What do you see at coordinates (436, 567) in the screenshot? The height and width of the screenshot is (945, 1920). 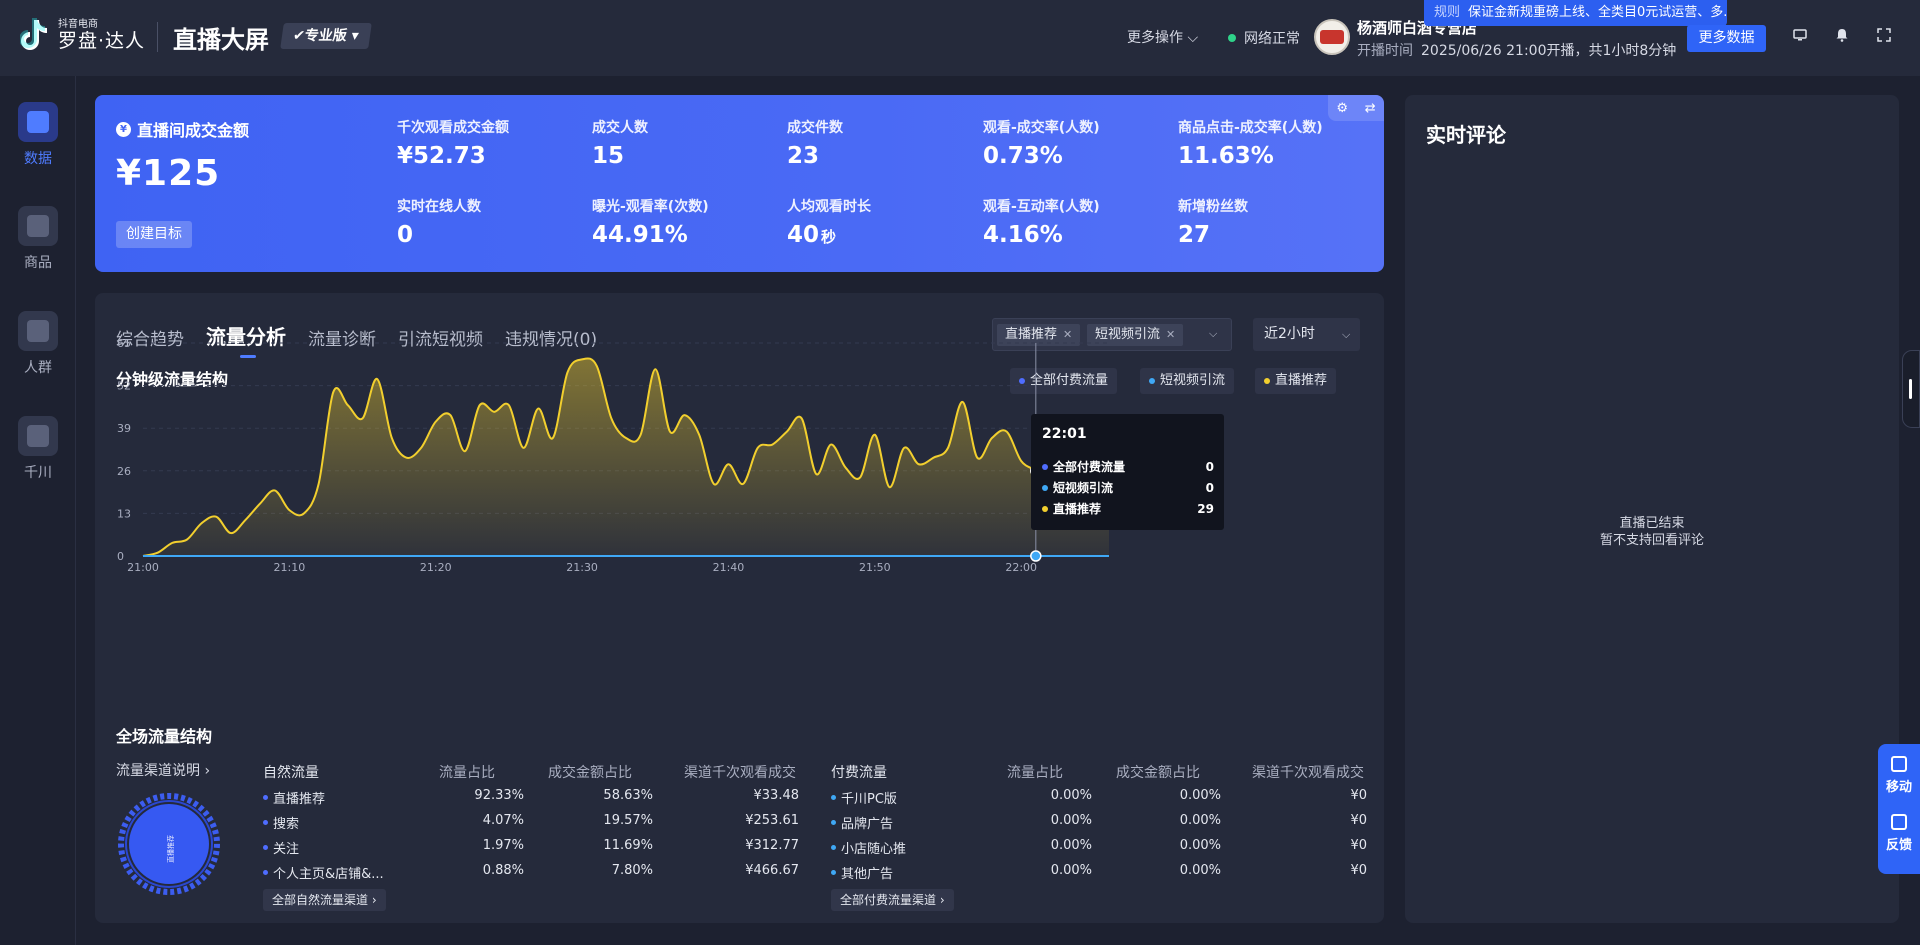 I see `x-tick-label: 21:20` at bounding box center [436, 567].